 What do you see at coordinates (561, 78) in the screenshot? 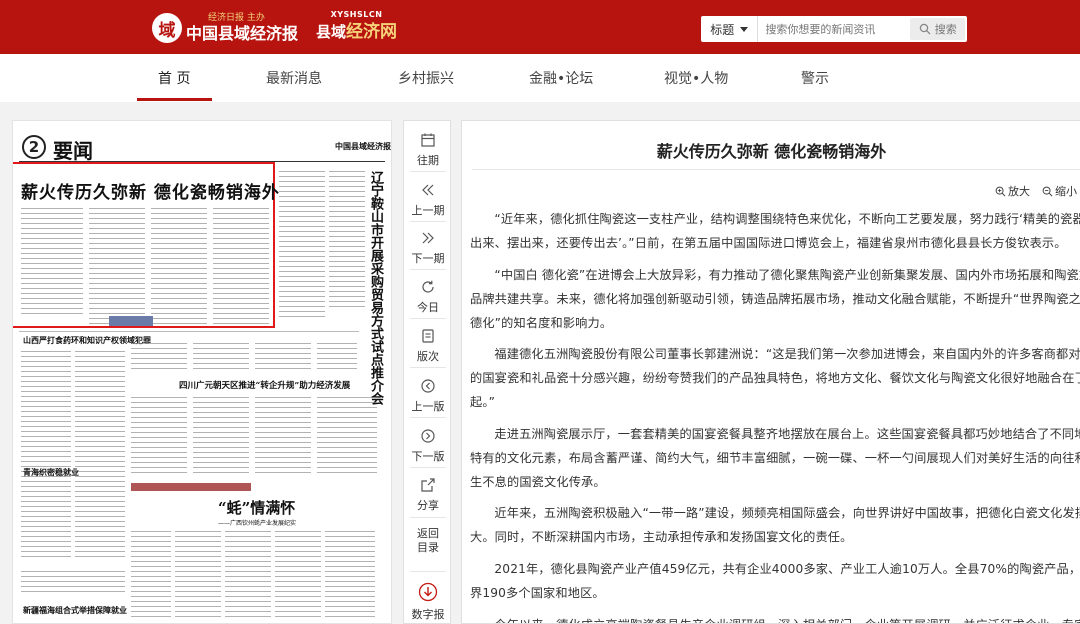
I see `nav-item-finance: 金融•论坛` at bounding box center [561, 78].